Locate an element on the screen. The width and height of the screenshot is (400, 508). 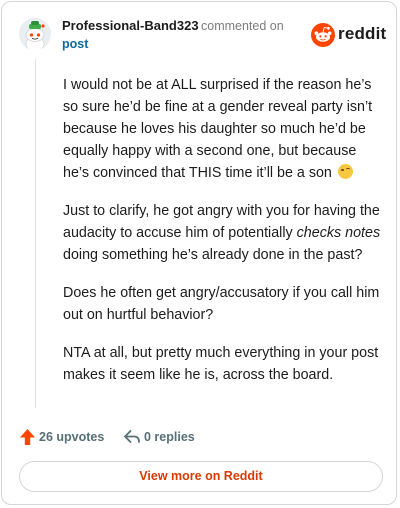
view-more-button: View more on Reddit is located at coordinates (201, 476).